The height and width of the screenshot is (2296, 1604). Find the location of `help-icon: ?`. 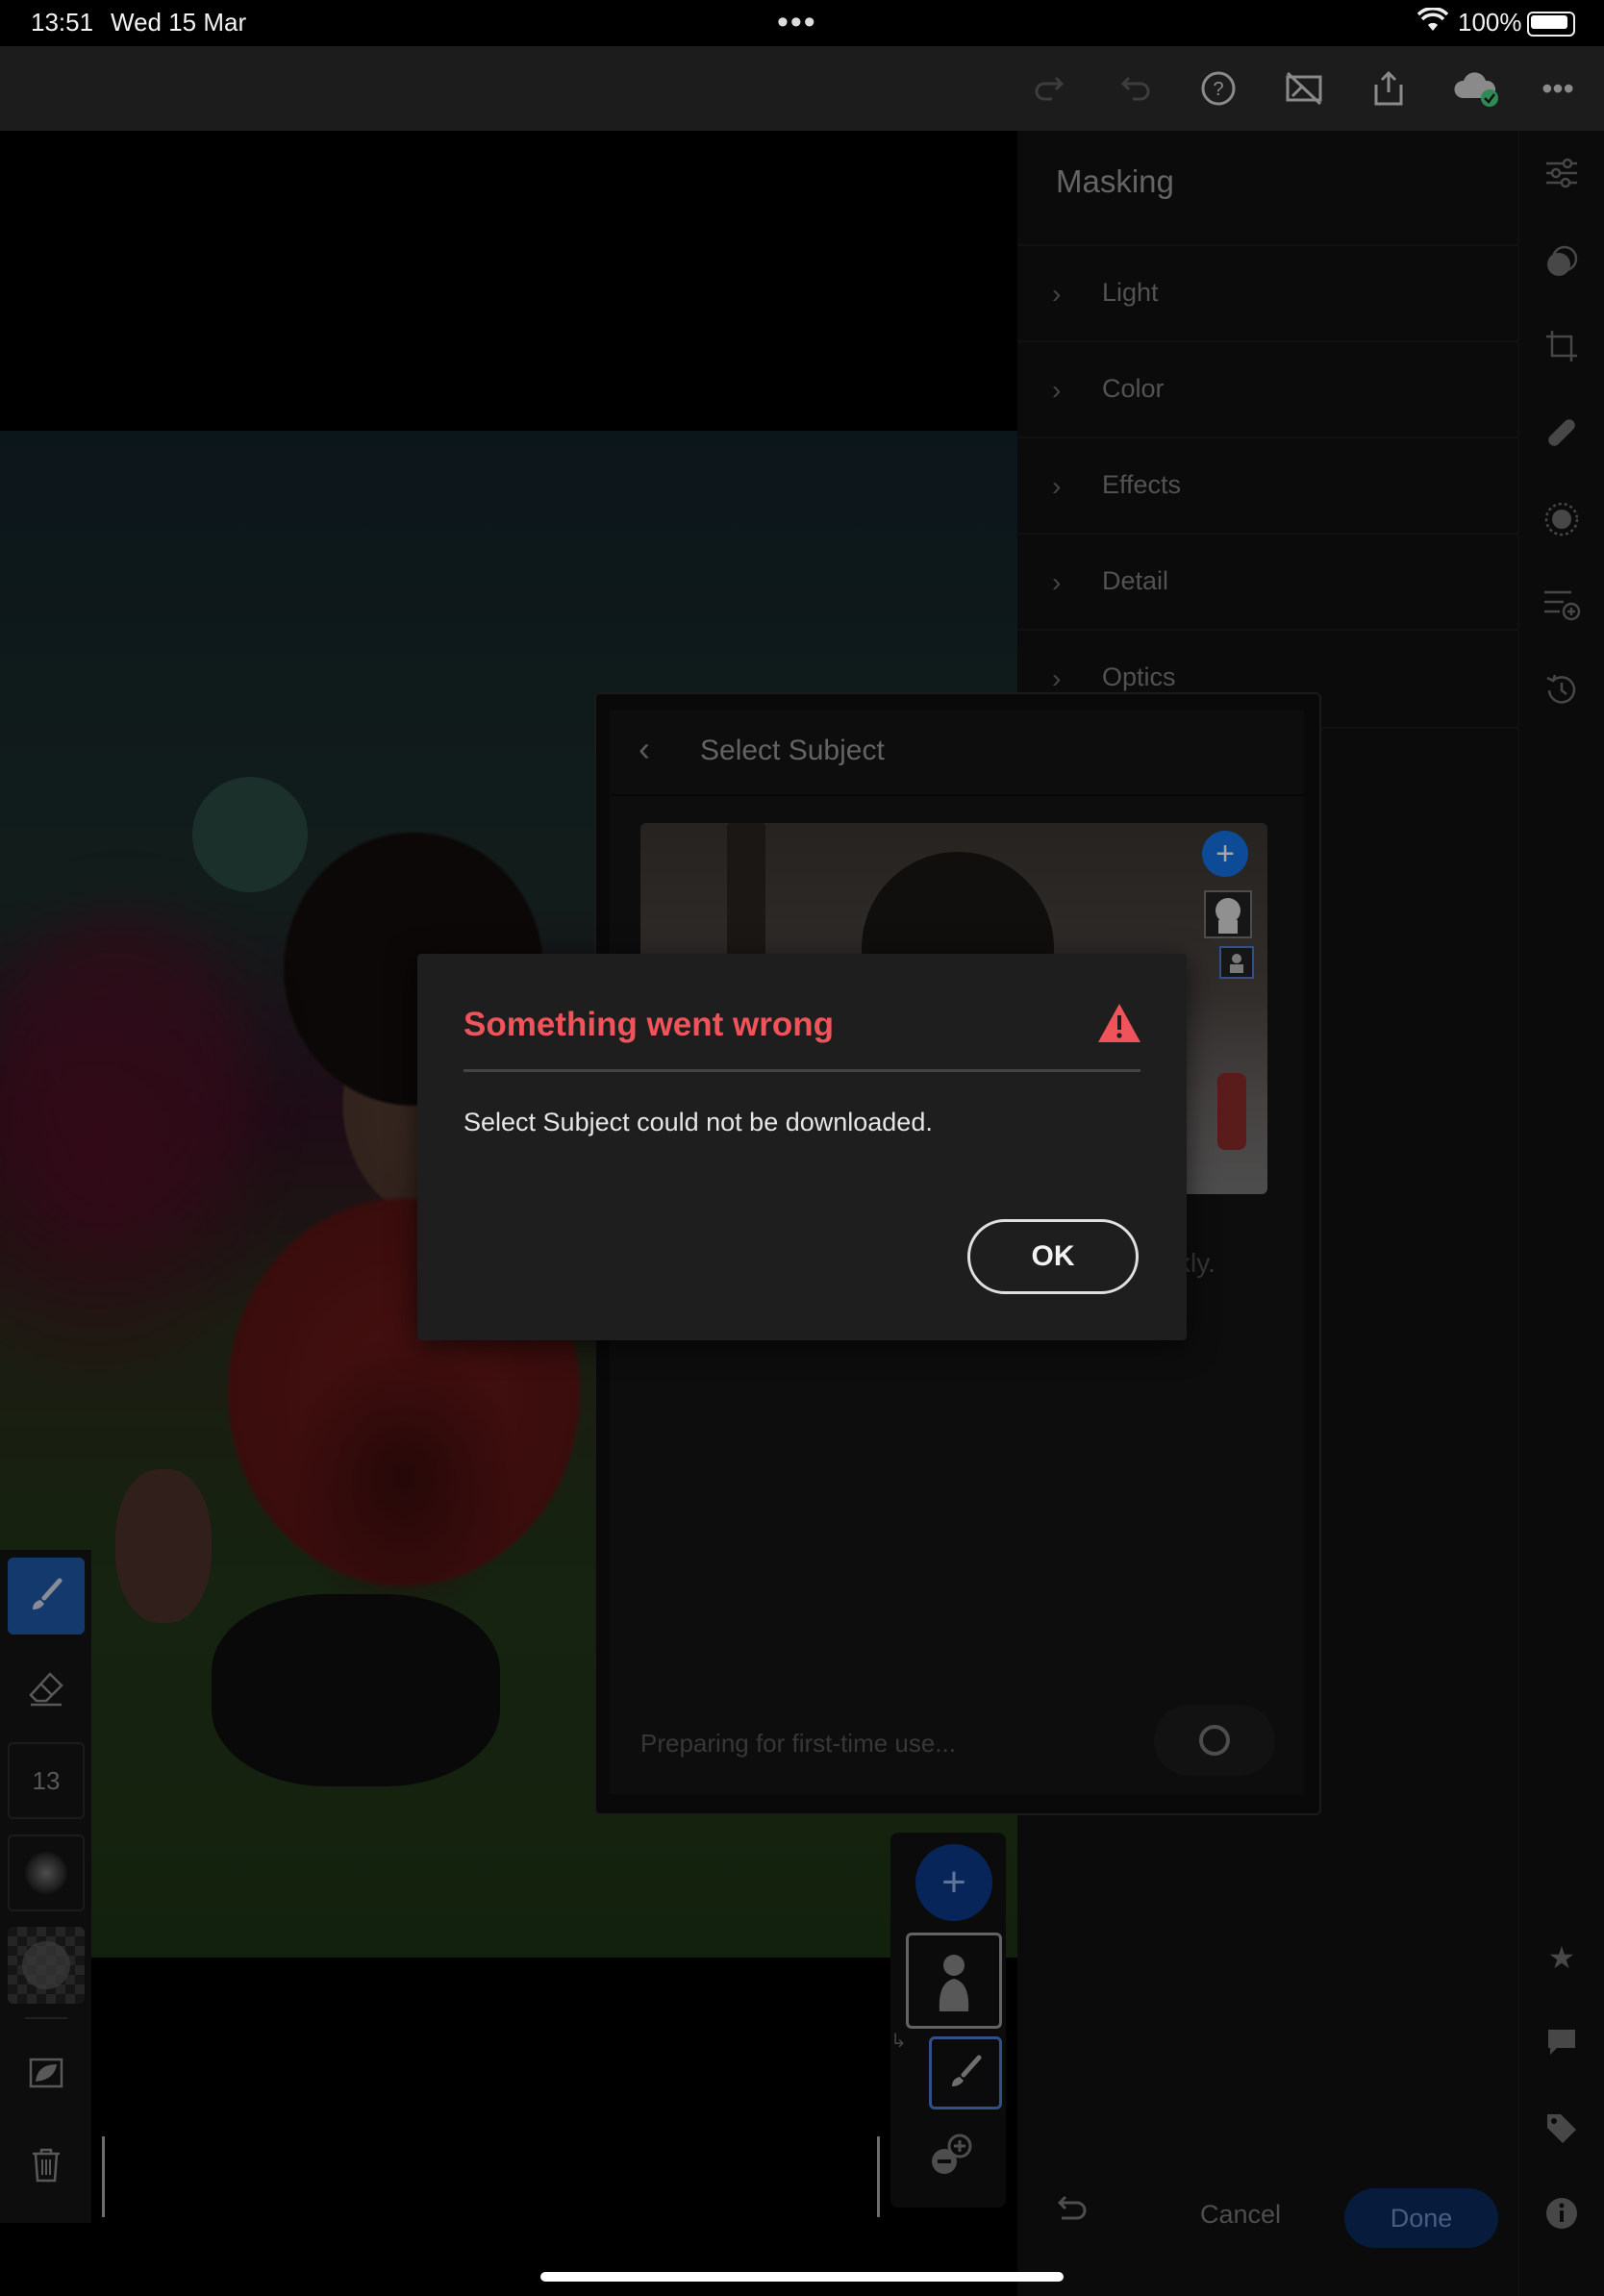

help-icon: ? is located at coordinates (1218, 88).